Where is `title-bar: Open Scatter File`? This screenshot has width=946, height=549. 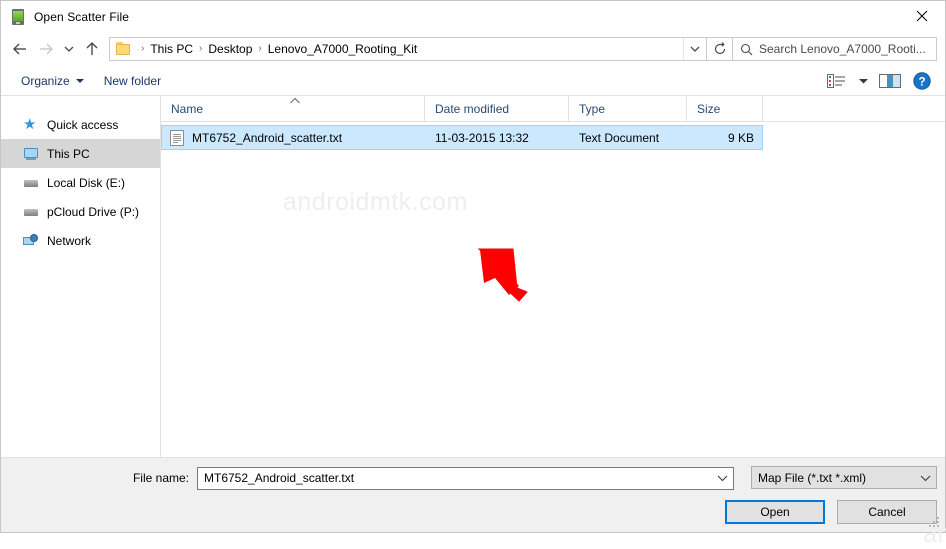
title-bar: Open Scatter File is located at coordinates (473, 16).